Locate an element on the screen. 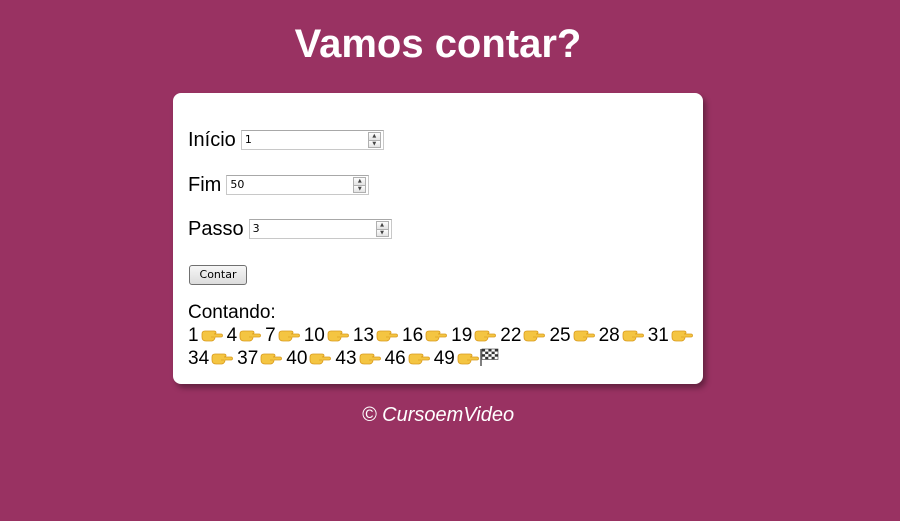  count-number: 46 is located at coordinates (407, 358).